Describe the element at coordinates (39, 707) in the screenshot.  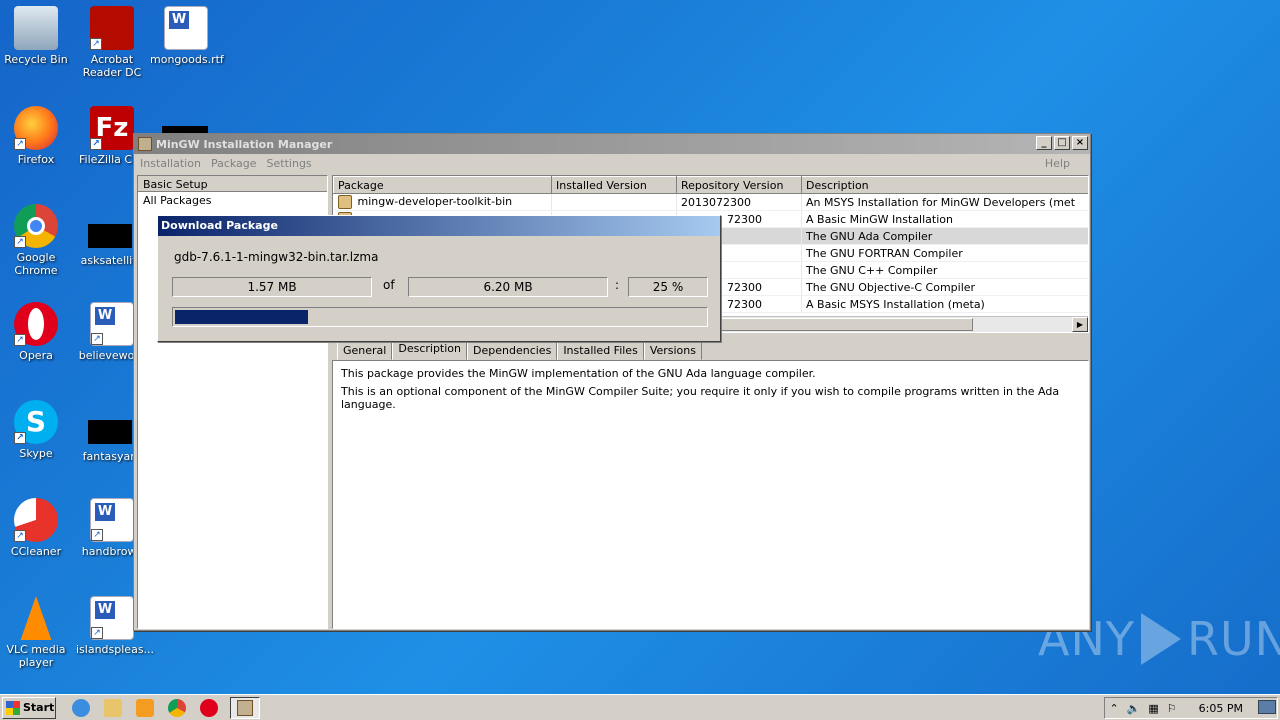
I see `start-label: Start` at that location.